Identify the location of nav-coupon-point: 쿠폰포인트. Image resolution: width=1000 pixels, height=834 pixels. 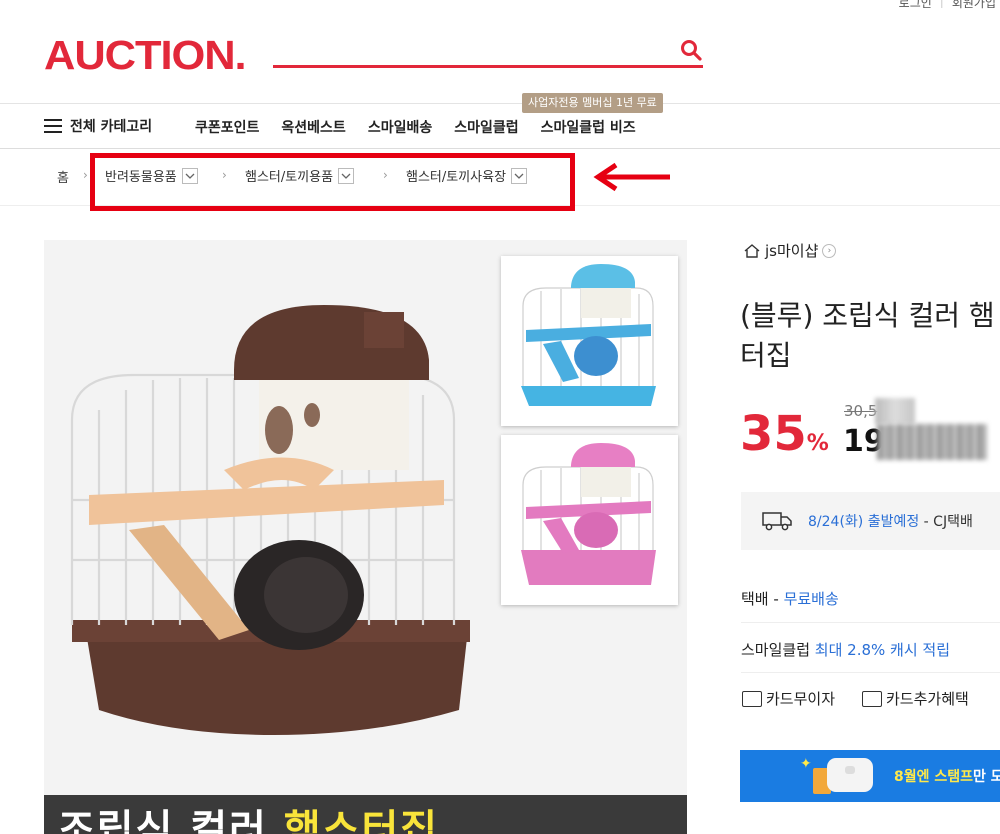
(227, 127).